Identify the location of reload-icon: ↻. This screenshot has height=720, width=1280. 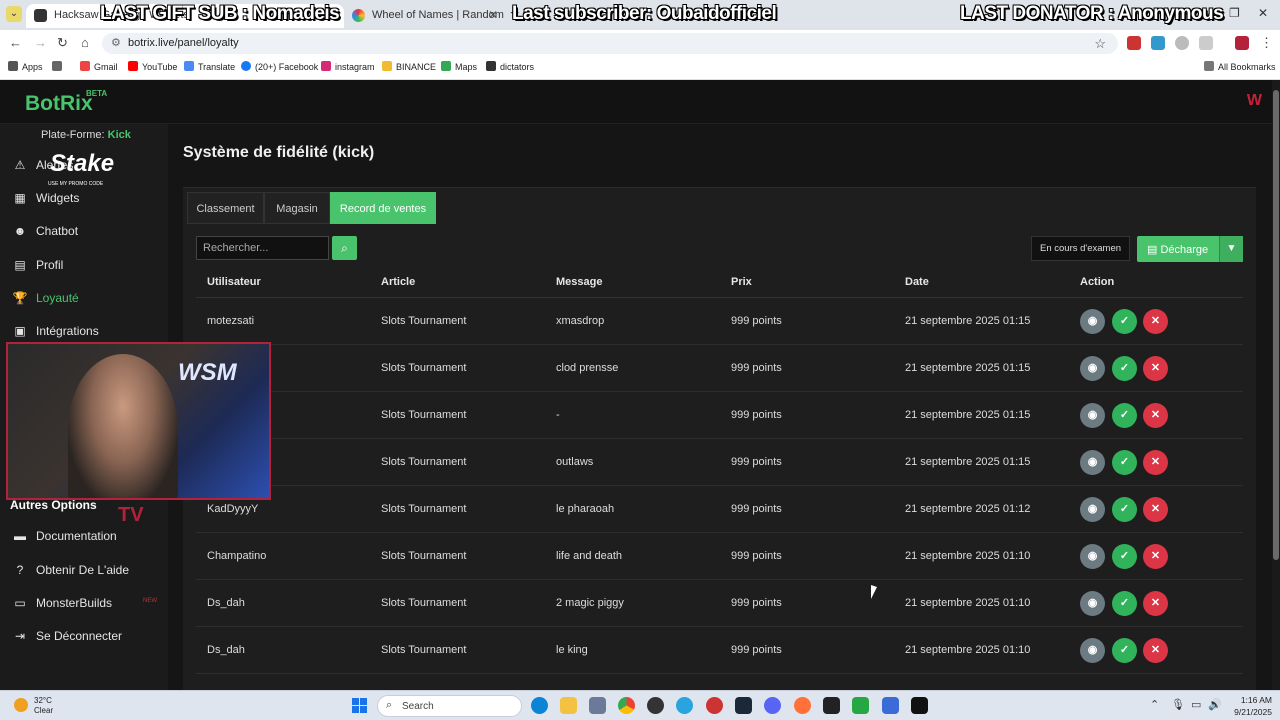
(62, 43).